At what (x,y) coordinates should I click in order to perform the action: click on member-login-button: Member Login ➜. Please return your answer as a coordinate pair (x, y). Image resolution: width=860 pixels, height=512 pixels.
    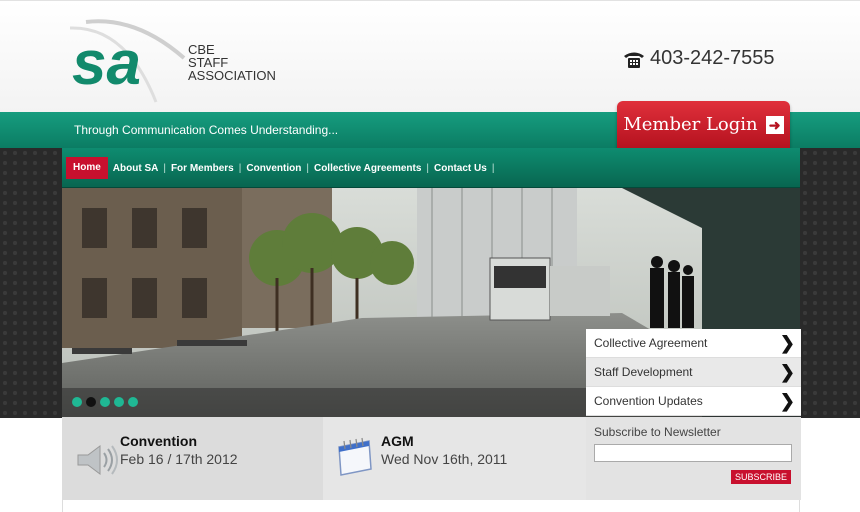
    Looking at the image, I should click on (703, 124).